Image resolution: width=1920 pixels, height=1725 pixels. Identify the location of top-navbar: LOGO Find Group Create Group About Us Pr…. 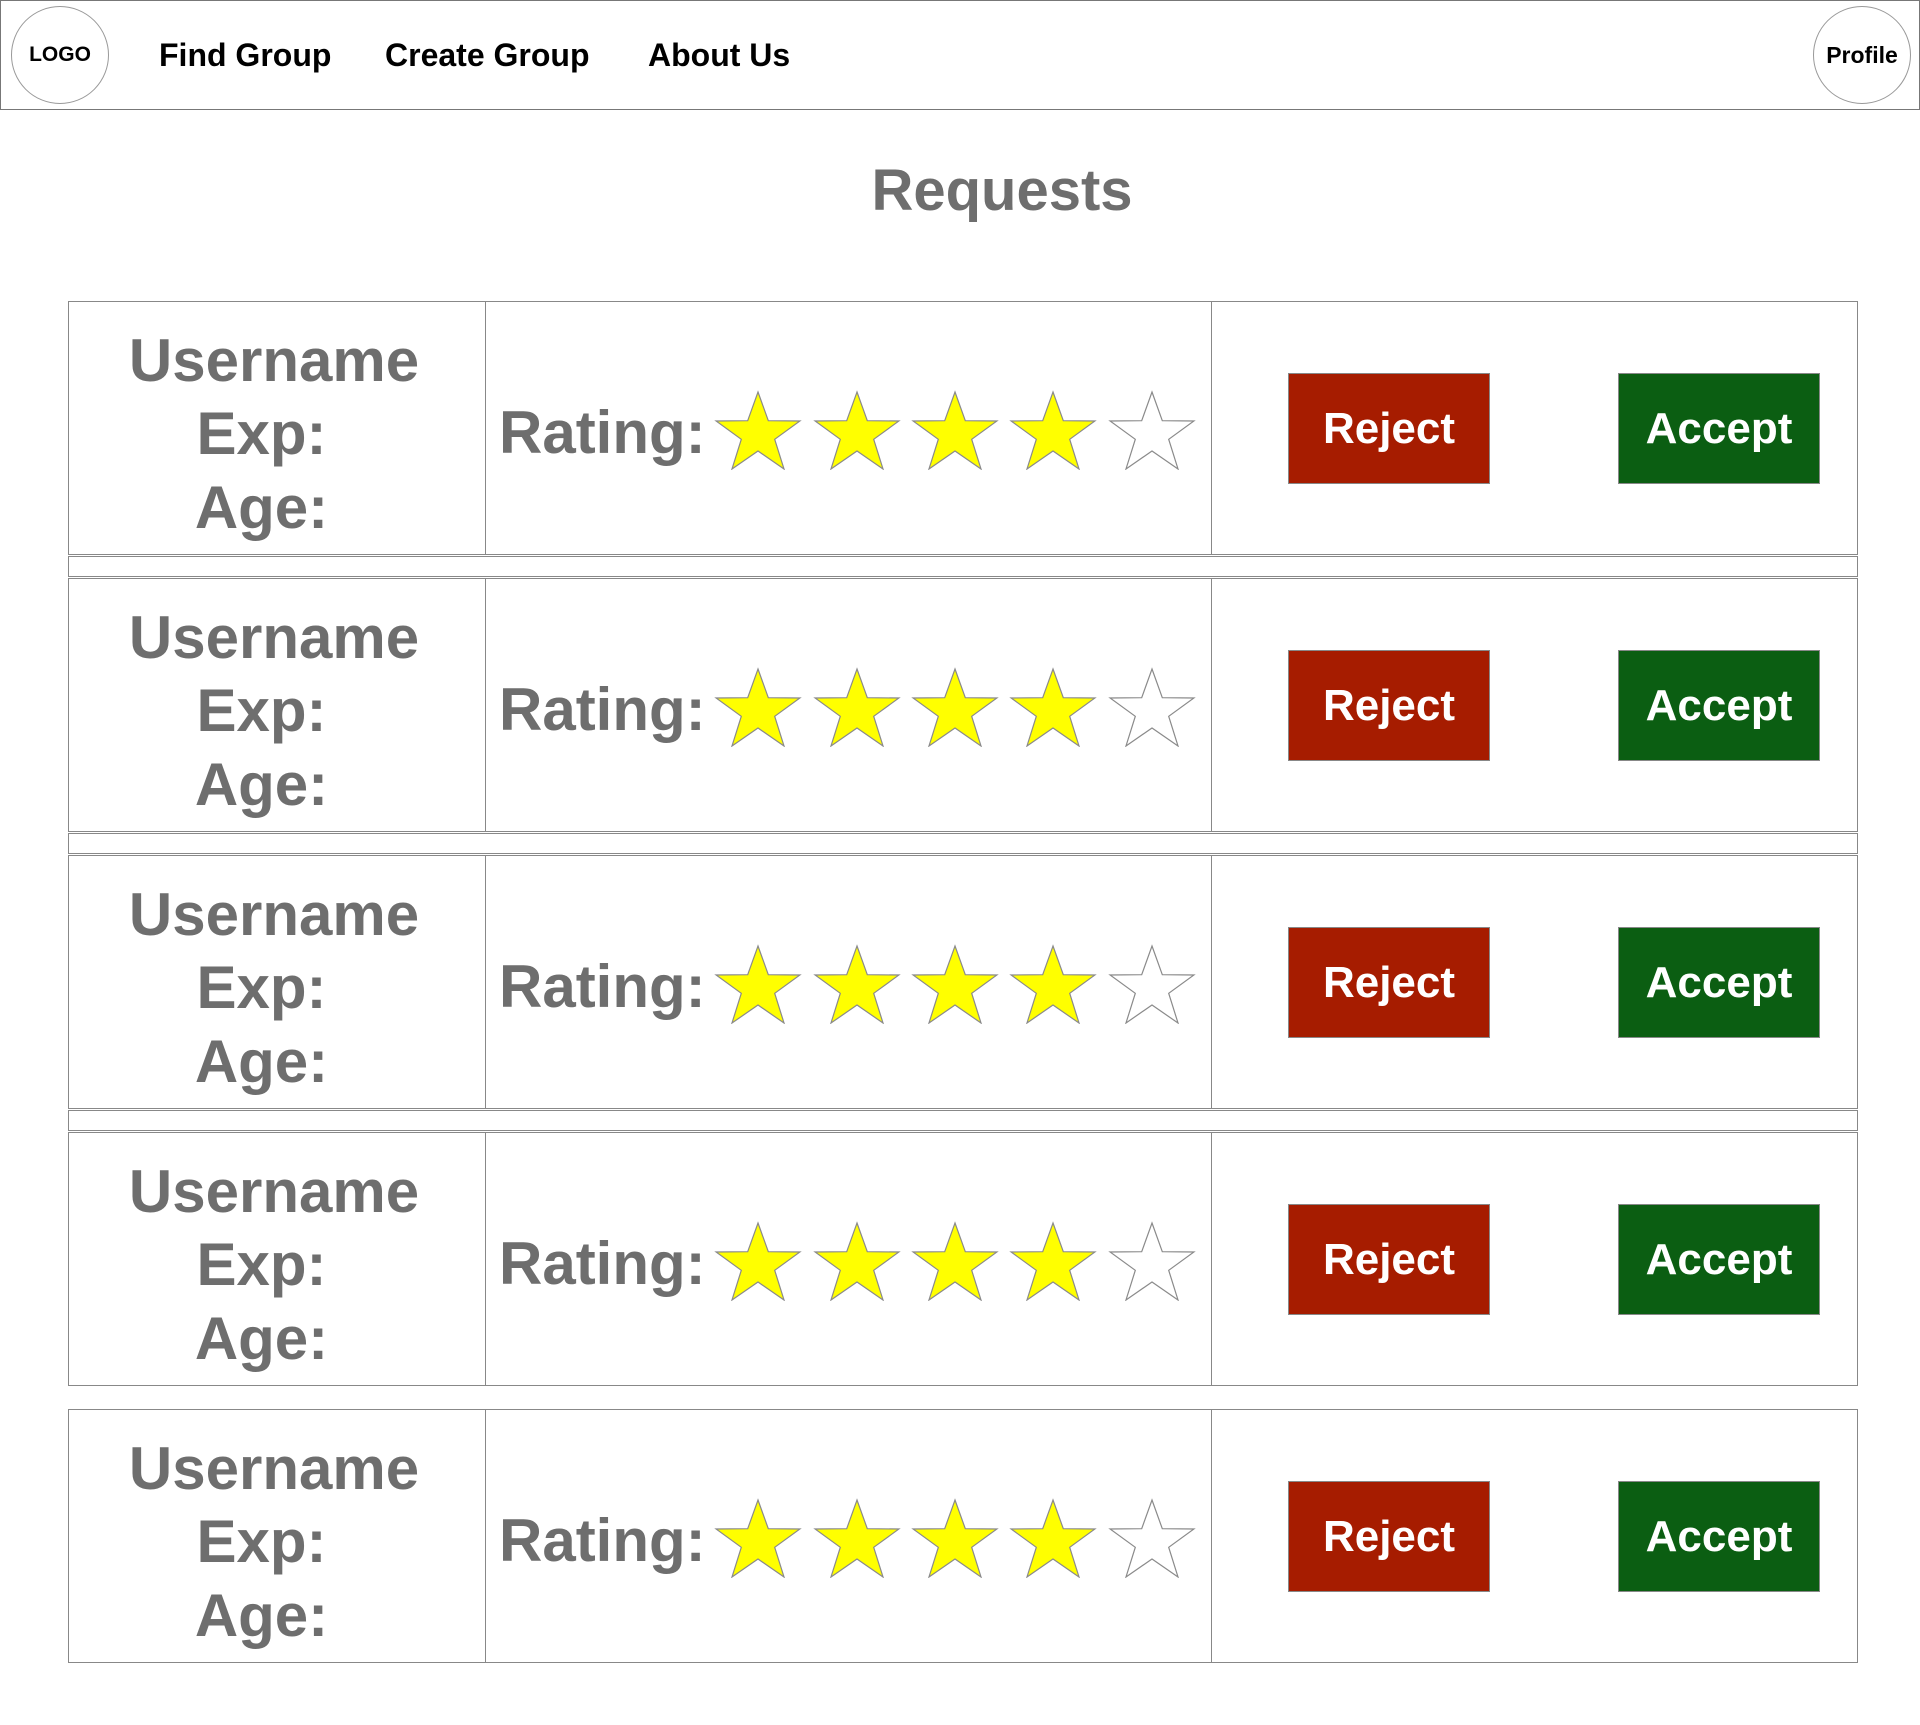
(960, 55).